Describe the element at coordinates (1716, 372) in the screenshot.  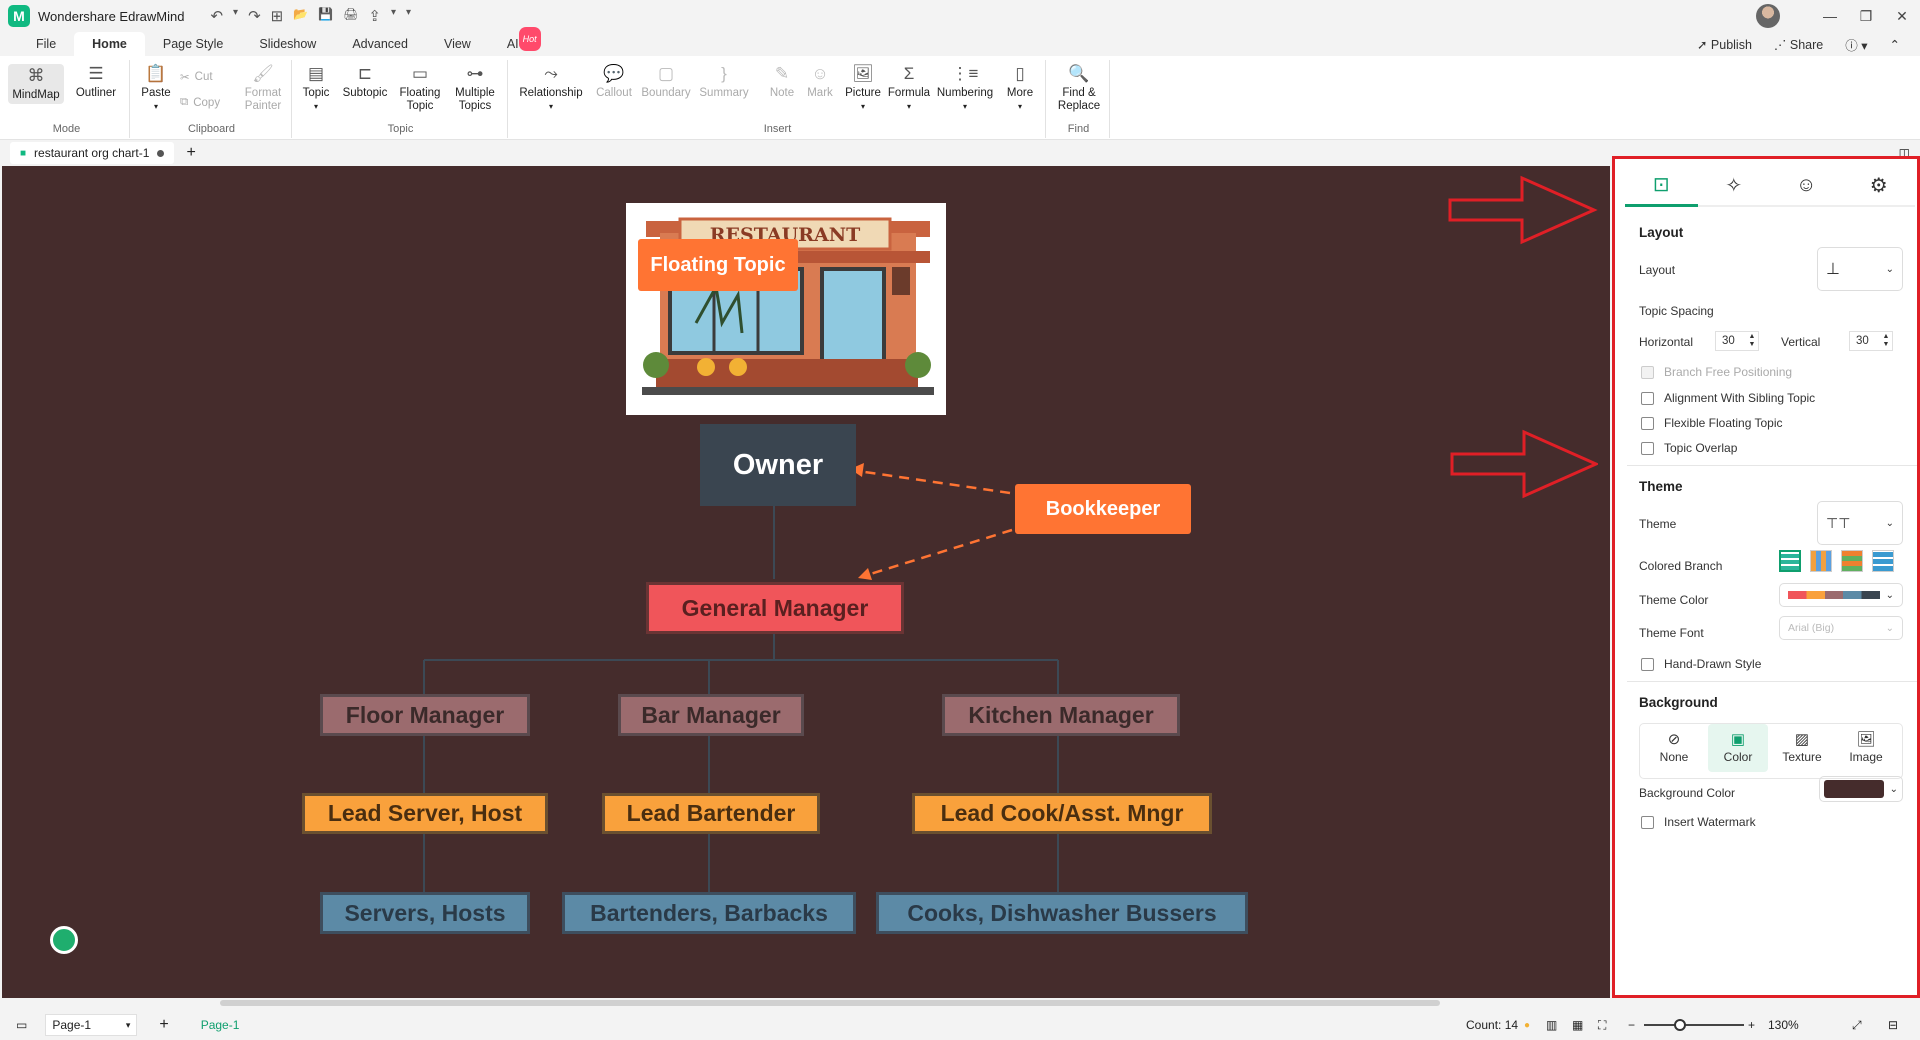
I see `branch-free-checkbox: Branch Free Positioning` at that location.